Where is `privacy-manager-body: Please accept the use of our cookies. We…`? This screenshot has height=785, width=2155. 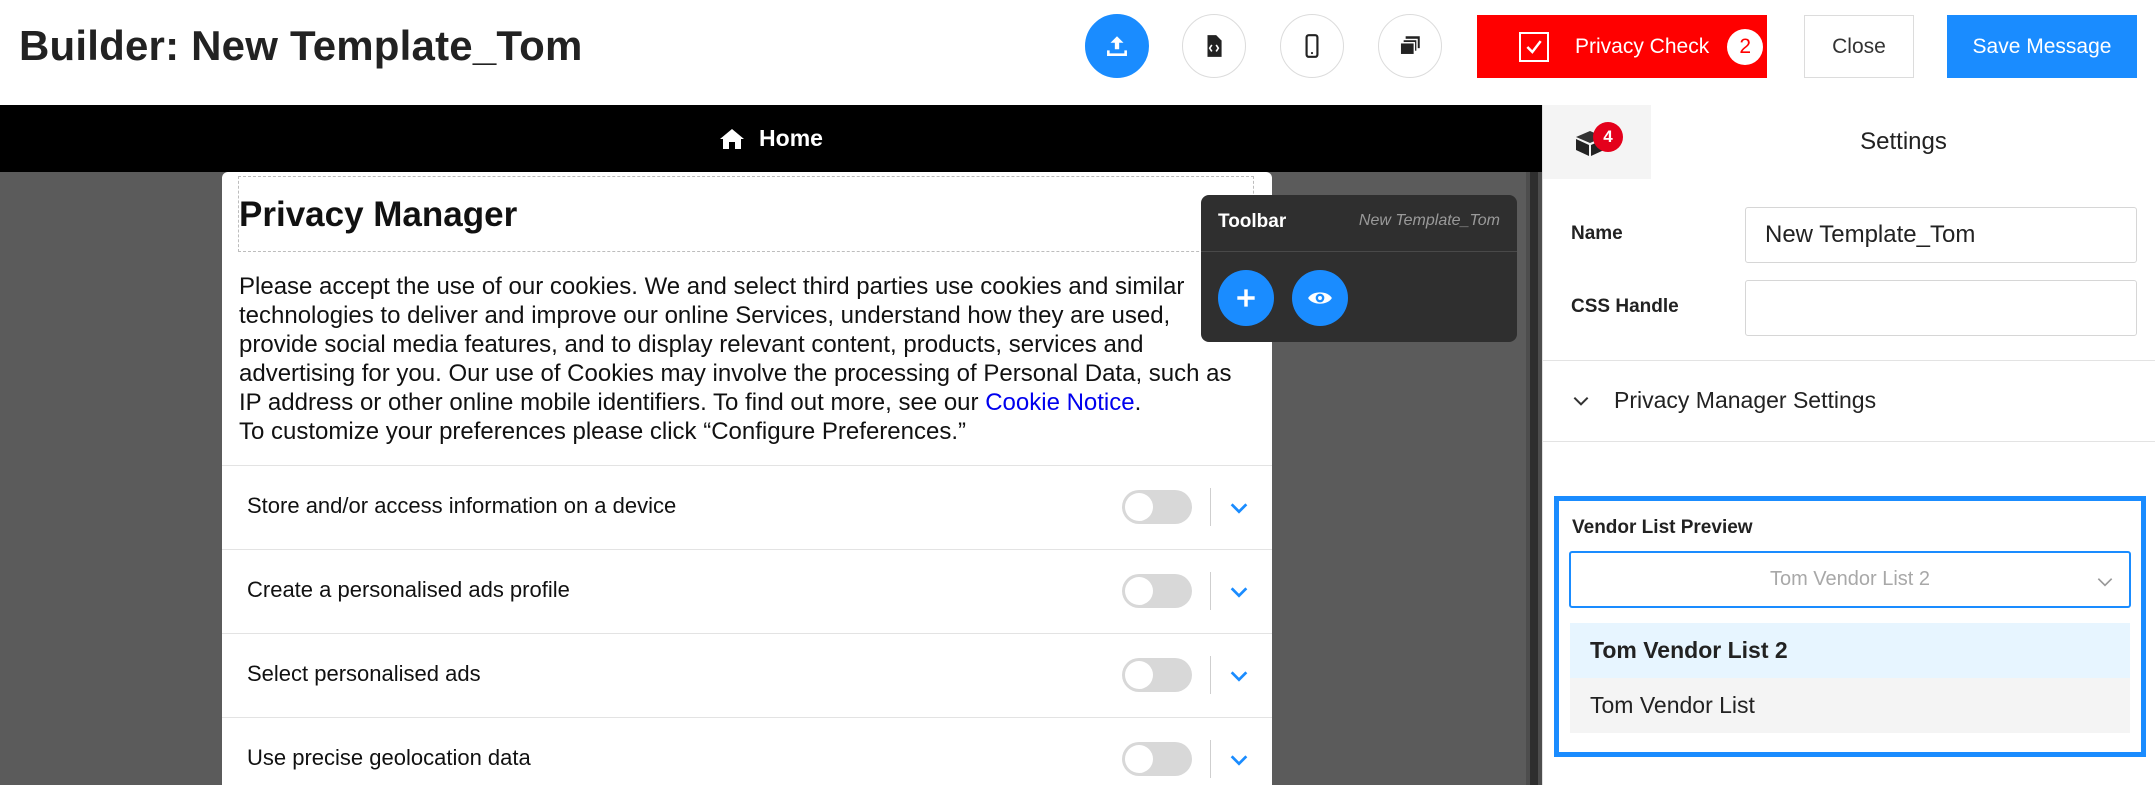 privacy-manager-body: Please accept the use of our cookies. We… is located at coordinates (749, 359).